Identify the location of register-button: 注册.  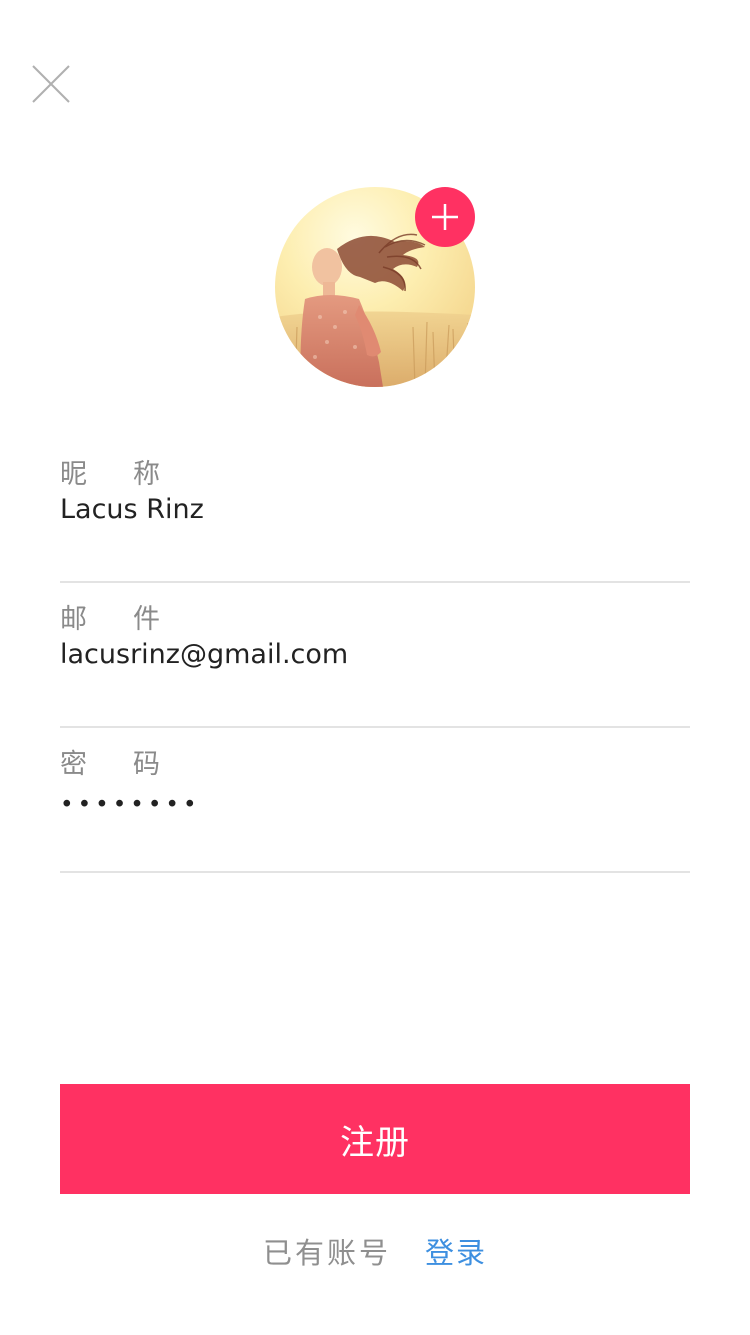
(375, 1139).